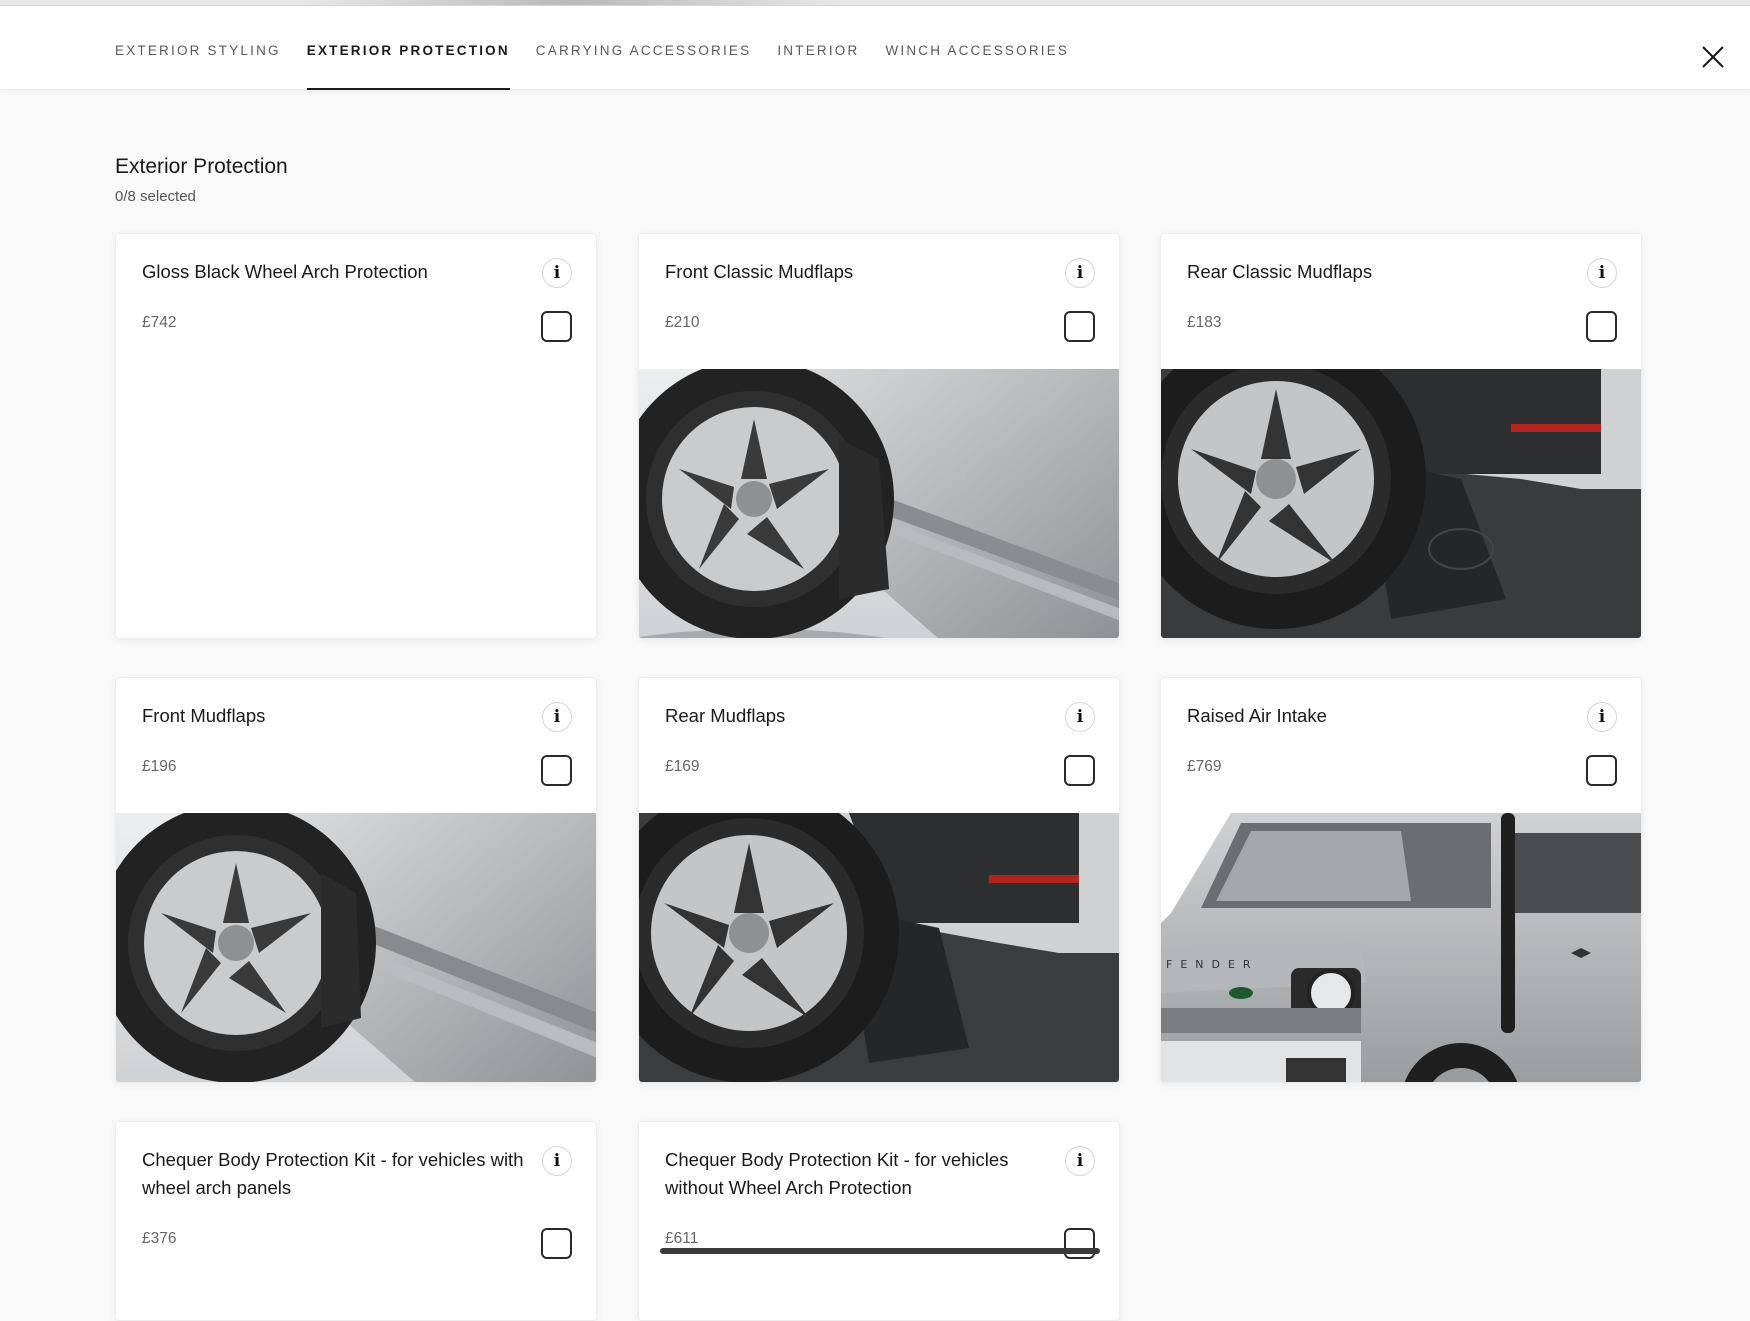 This screenshot has height=1321, width=1750. I want to click on tab-interior: INTERIOR, so click(818, 48).